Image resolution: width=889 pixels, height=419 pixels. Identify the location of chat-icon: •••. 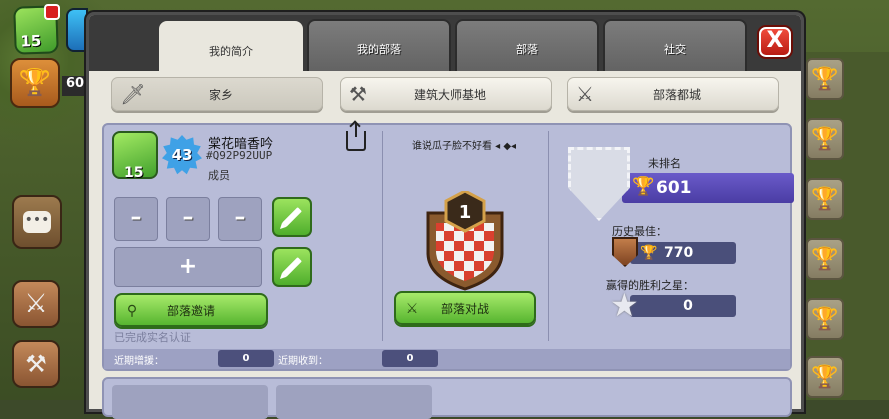
(37, 222).